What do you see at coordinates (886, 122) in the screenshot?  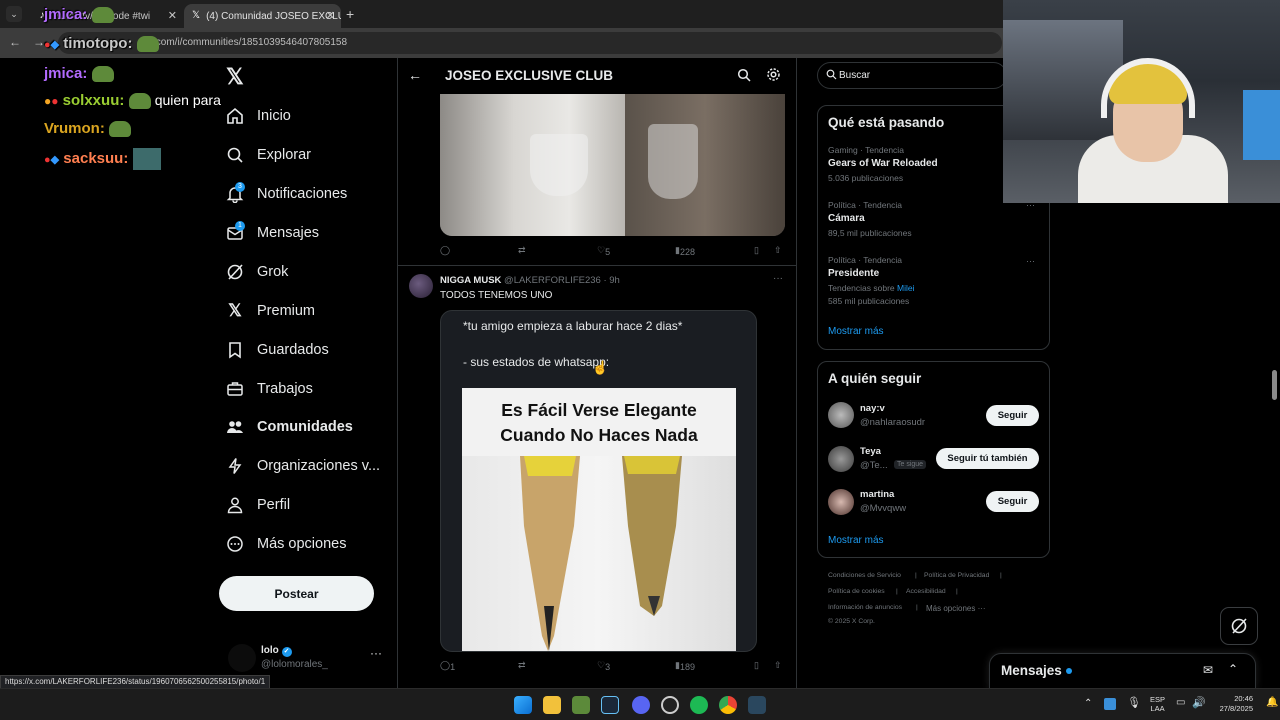 I see `trends-title: Qué está pasando` at bounding box center [886, 122].